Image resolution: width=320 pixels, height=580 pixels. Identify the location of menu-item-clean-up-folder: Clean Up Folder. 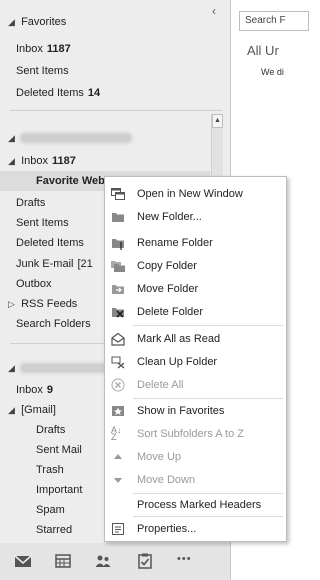
(195, 362).